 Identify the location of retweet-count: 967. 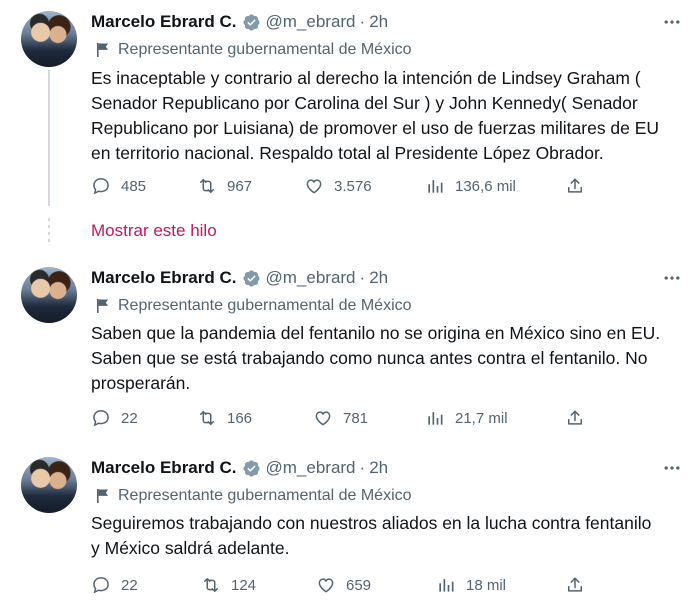
(240, 186).